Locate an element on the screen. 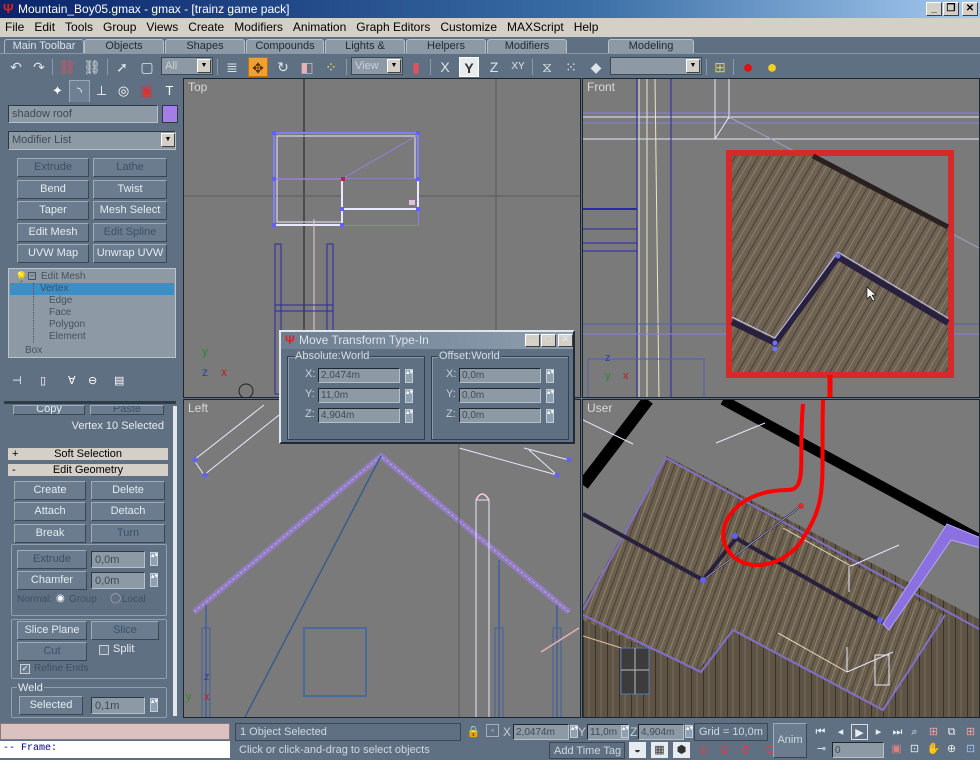 Image resolution: width=980 pixels, height=760 pixels. unlink-selection-icon: ⛓ is located at coordinates (92, 67).